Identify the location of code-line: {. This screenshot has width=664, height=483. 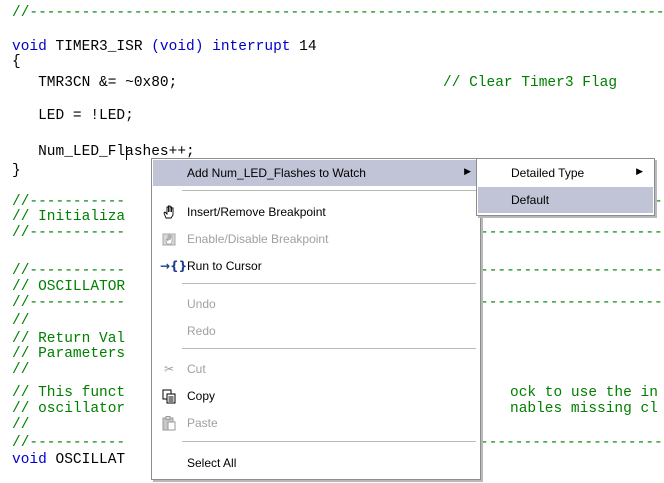
(16, 62).